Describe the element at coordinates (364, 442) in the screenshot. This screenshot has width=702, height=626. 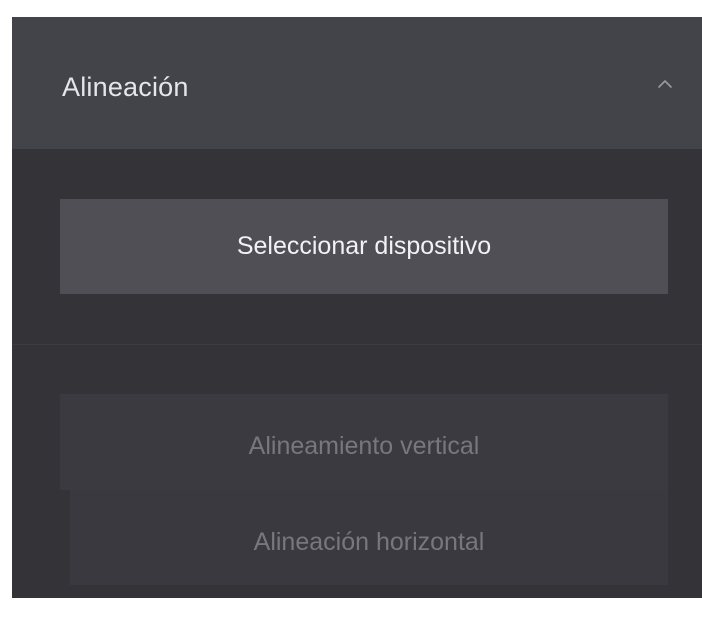
I see `vertical-alignment-button: Alineamiento vertical` at that location.